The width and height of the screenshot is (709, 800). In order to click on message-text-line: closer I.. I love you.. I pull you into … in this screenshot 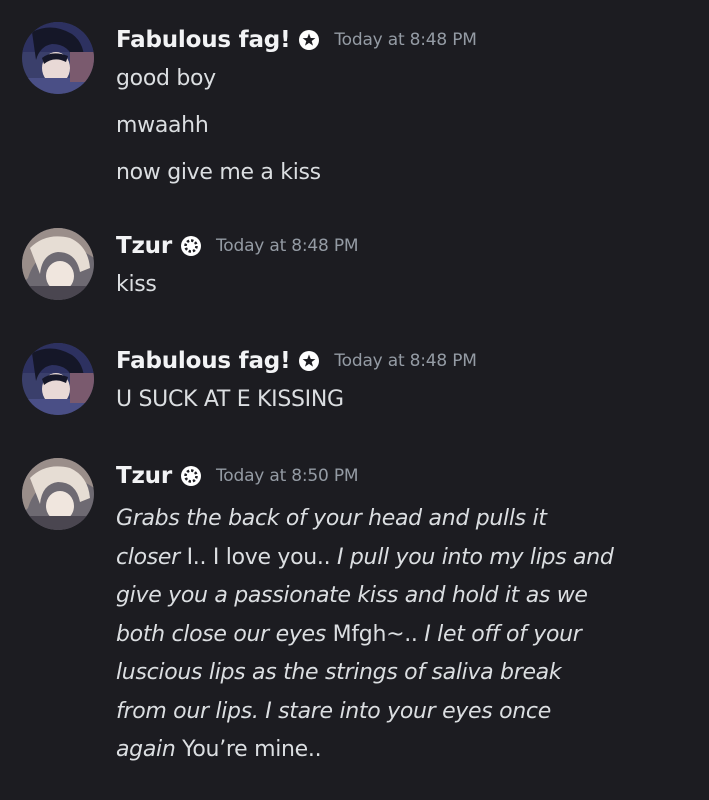, I will do `click(406, 558)`.